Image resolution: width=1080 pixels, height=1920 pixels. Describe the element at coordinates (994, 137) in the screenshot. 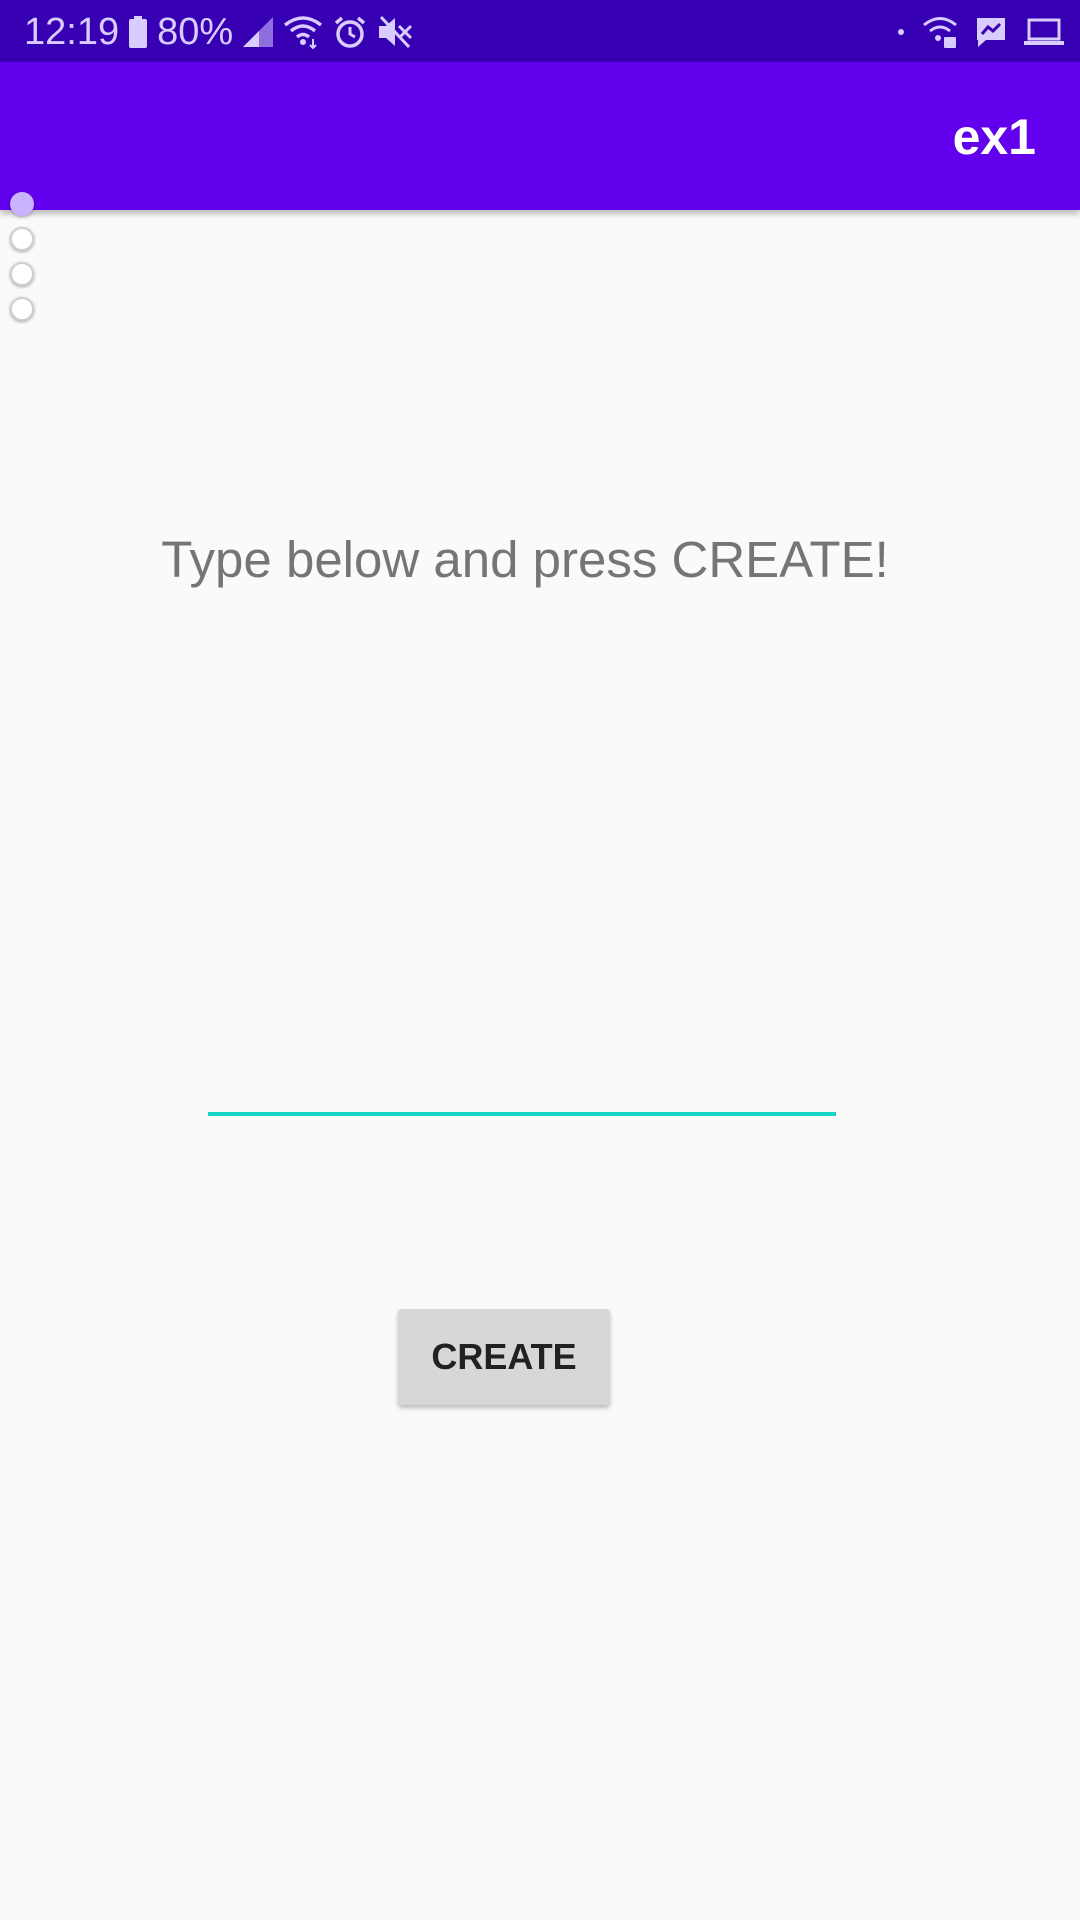

I see `app-title: ex1` at that location.